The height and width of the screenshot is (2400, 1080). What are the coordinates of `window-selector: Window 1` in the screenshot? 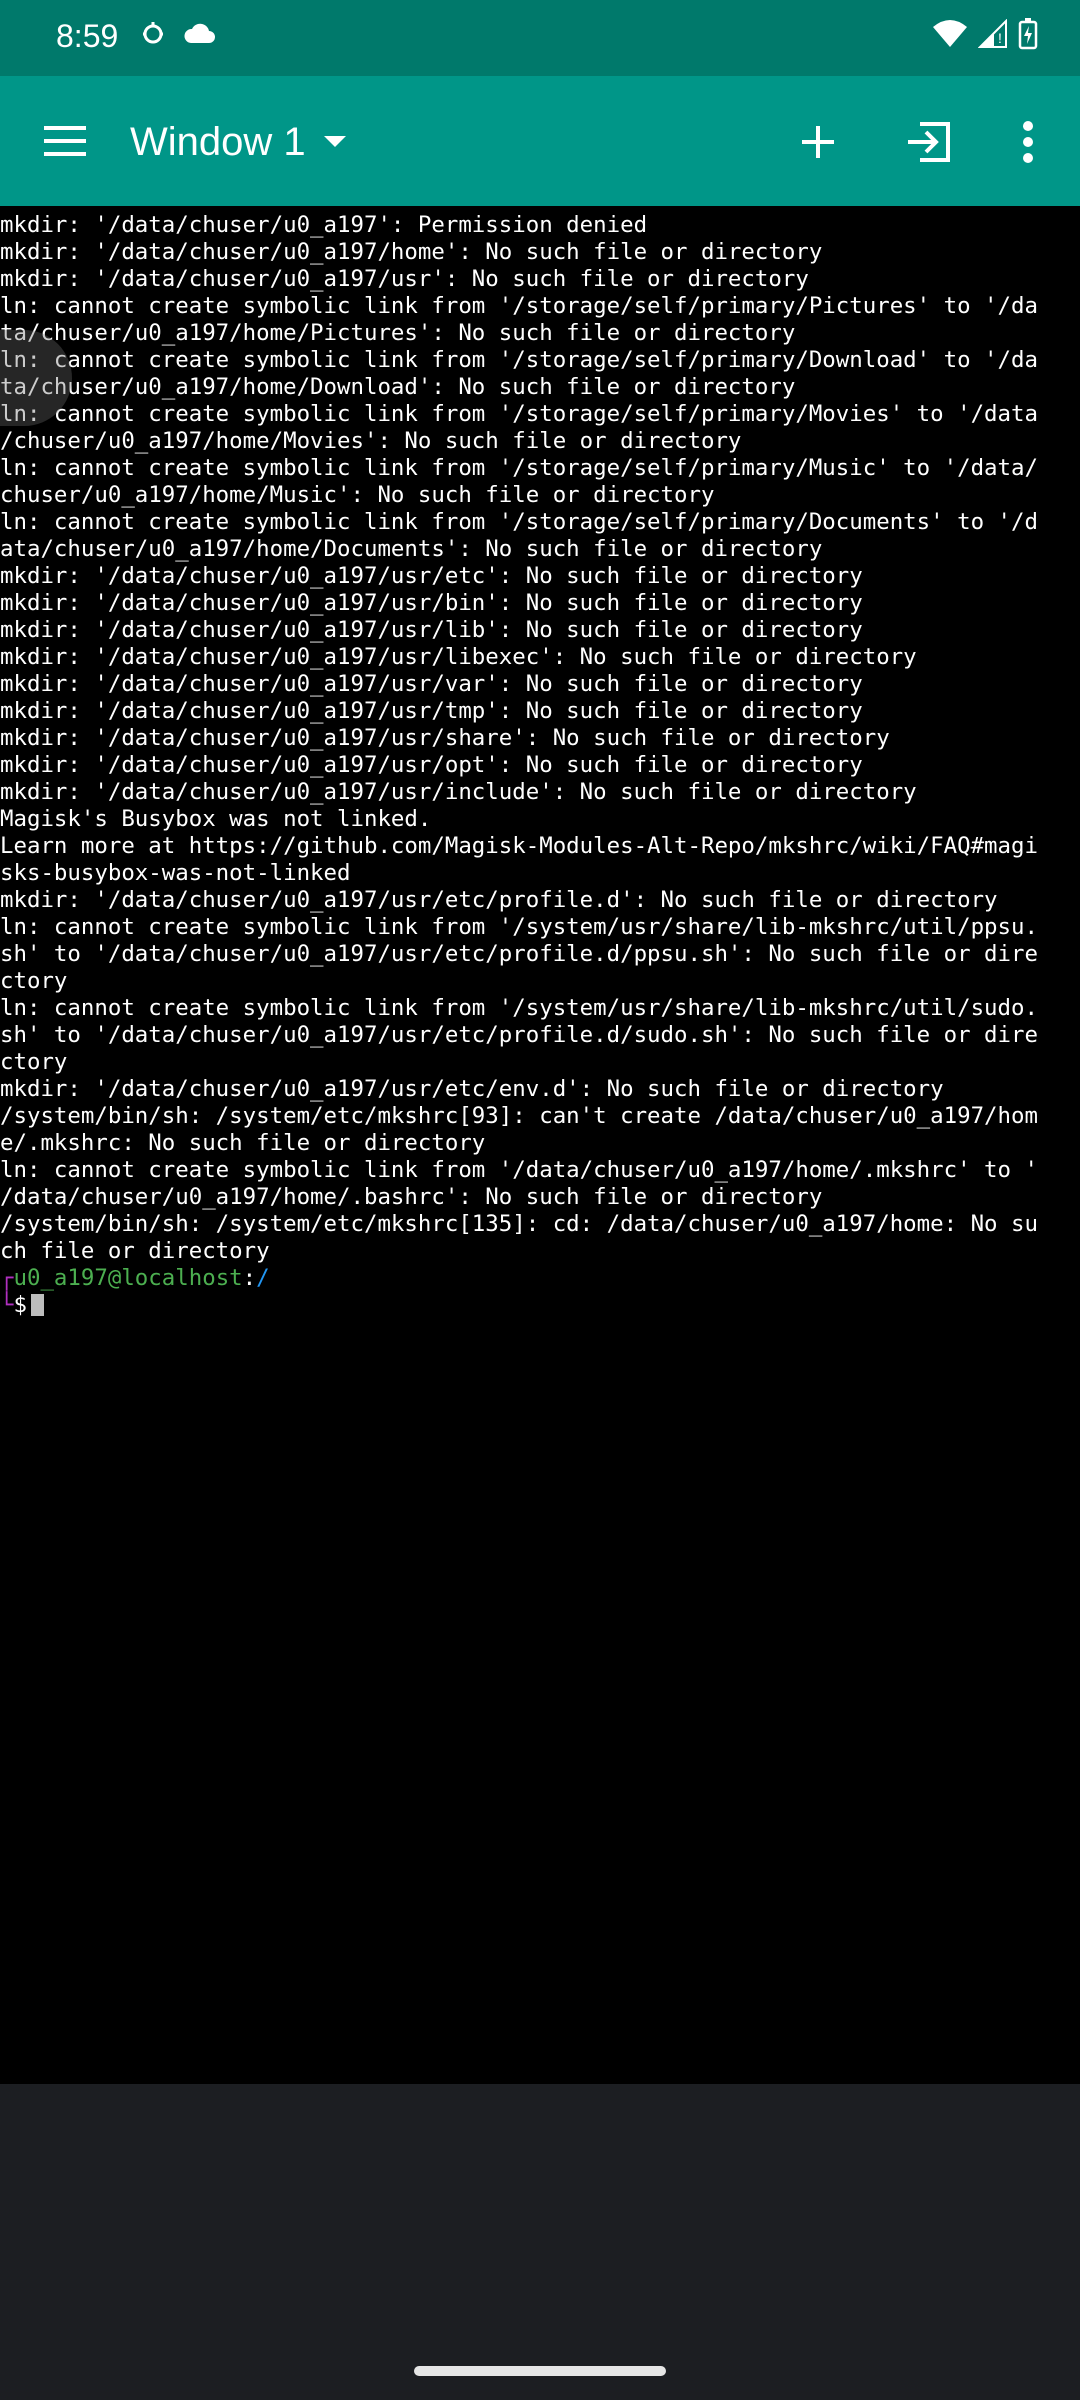 It's located at (239, 142).